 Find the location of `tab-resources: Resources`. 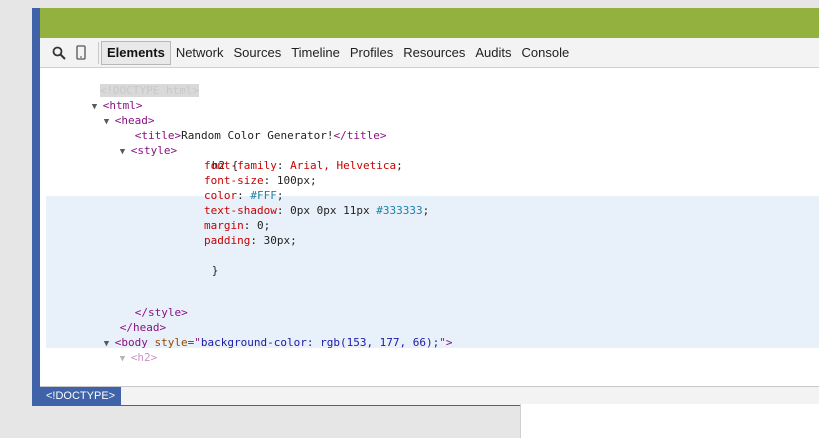

tab-resources: Resources is located at coordinates (434, 53).